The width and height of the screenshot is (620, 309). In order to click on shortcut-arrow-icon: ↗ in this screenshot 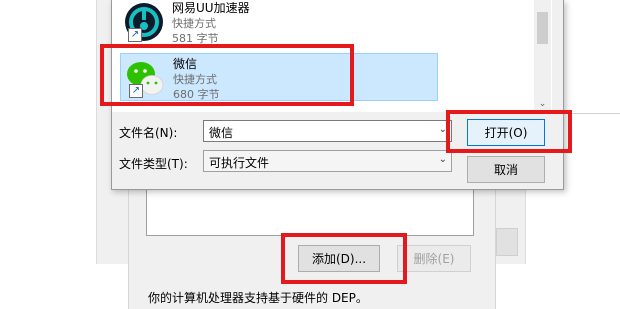, I will do `click(135, 35)`.